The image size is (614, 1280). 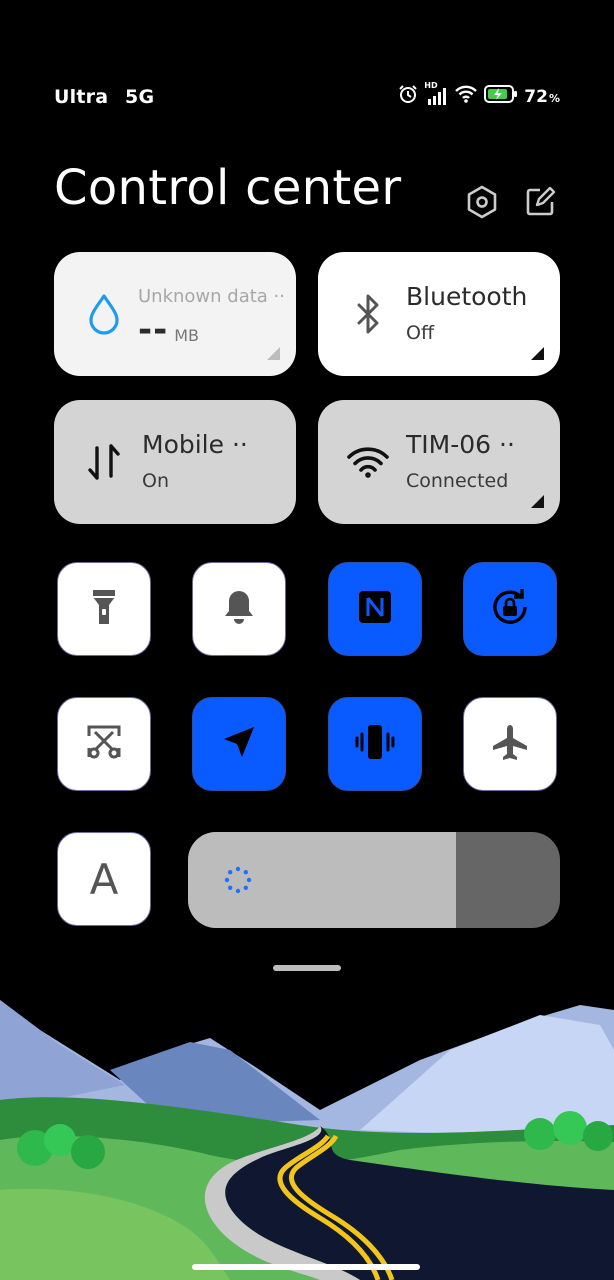 What do you see at coordinates (155, 481) in the screenshot?
I see `mobile-data-status: On` at bounding box center [155, 481].